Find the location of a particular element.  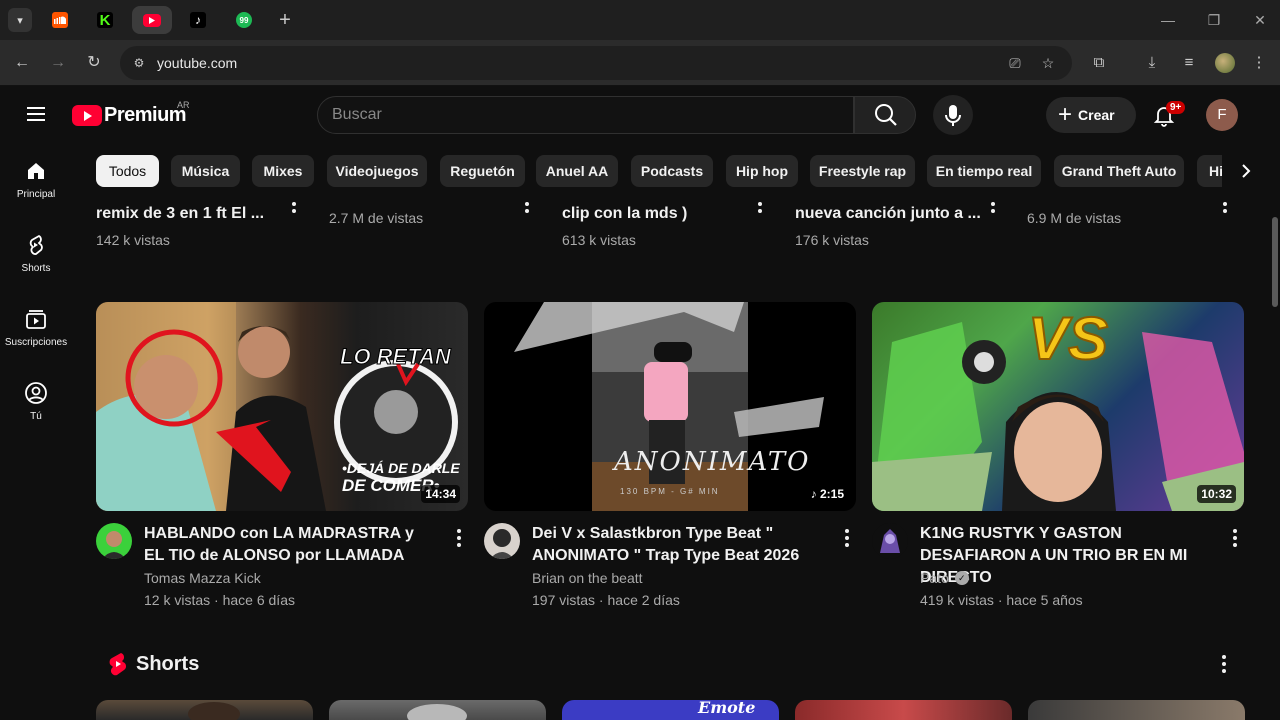

url-text: youtube.com is located at coordinates (197, 63).